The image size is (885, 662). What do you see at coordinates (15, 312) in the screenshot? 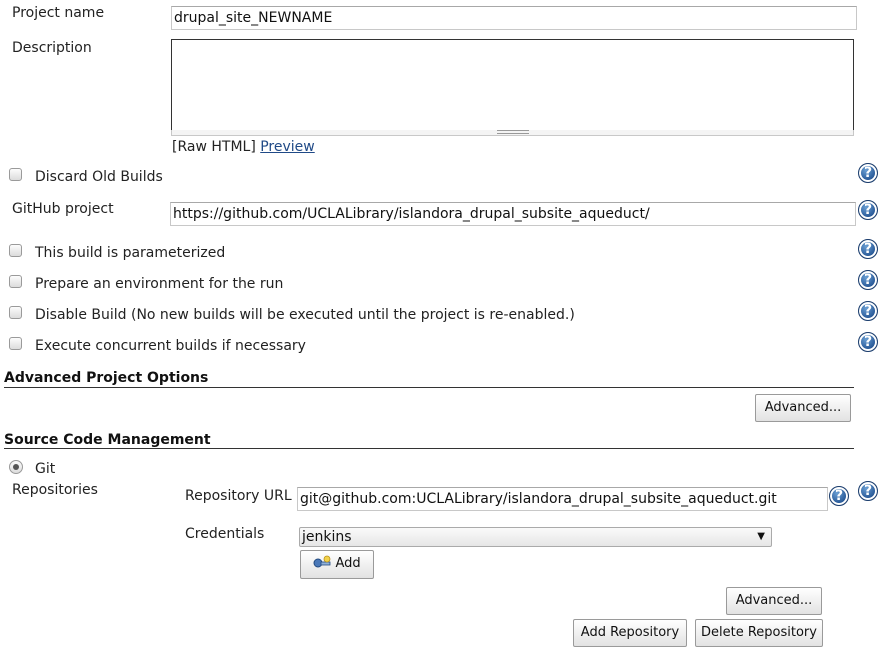
I see `disable-build-checkbox` at bounding box center [15, 312].